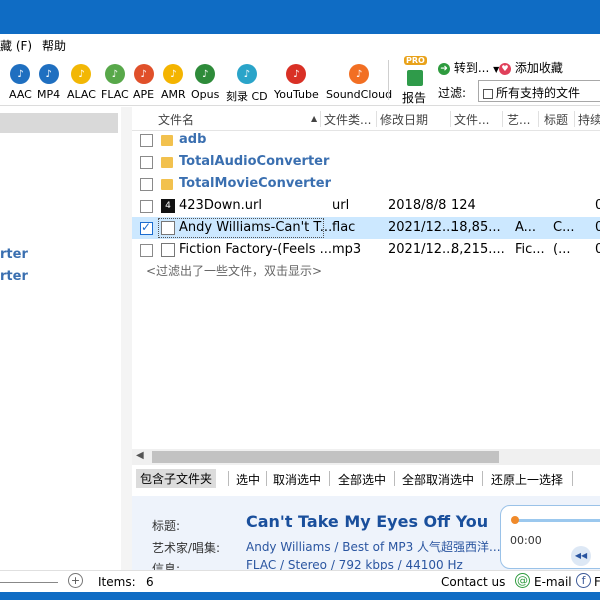 The width and height of the screenshot is (600, 600). I want to click on format-button-5: ♪ AMR, so click(173, 82).